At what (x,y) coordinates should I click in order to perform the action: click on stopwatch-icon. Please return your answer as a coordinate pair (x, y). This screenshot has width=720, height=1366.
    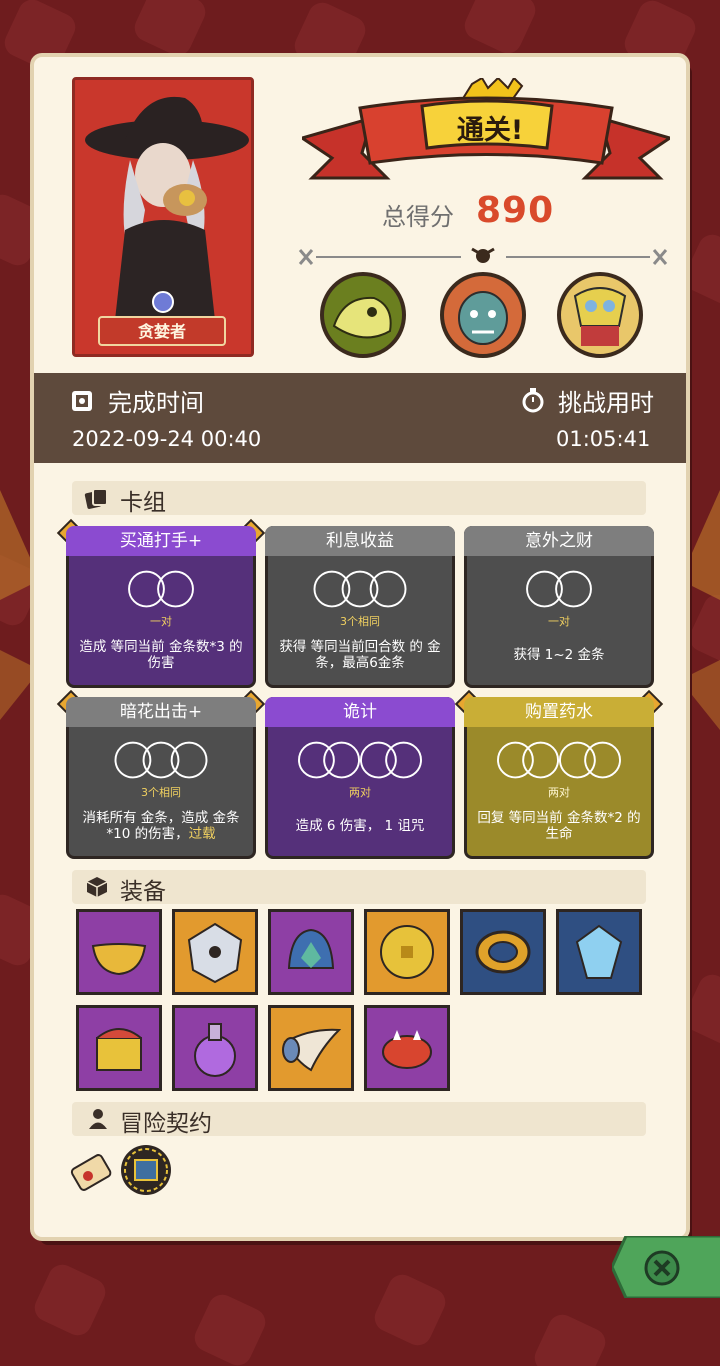
    Looking at the image, I should click on (533, 400).